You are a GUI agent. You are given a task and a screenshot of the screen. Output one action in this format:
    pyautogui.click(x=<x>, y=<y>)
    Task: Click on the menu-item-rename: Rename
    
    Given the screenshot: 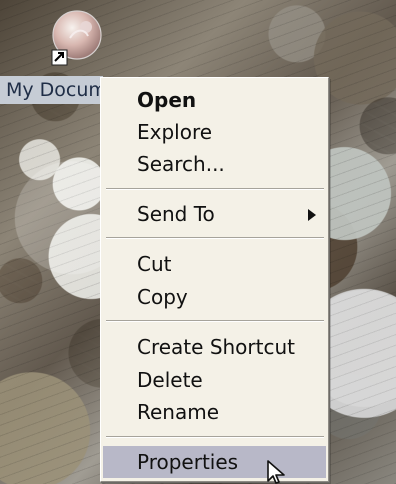 What is the action you would take?
    pyautogui.click(x=214, y=412)
    